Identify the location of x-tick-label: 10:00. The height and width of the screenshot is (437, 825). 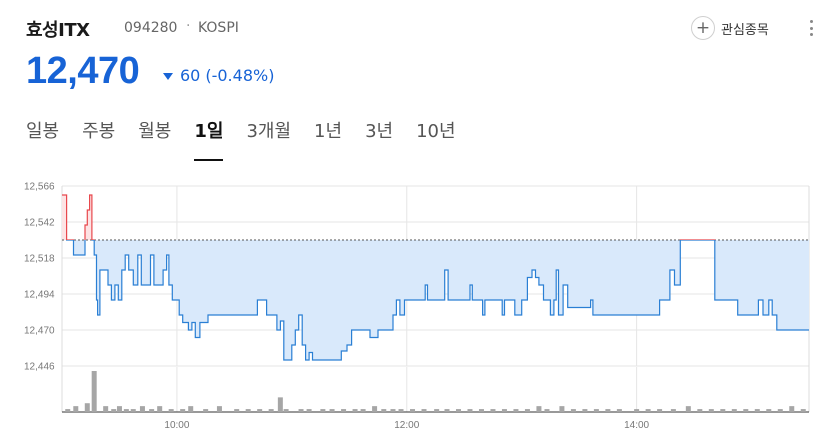
(176, 425).